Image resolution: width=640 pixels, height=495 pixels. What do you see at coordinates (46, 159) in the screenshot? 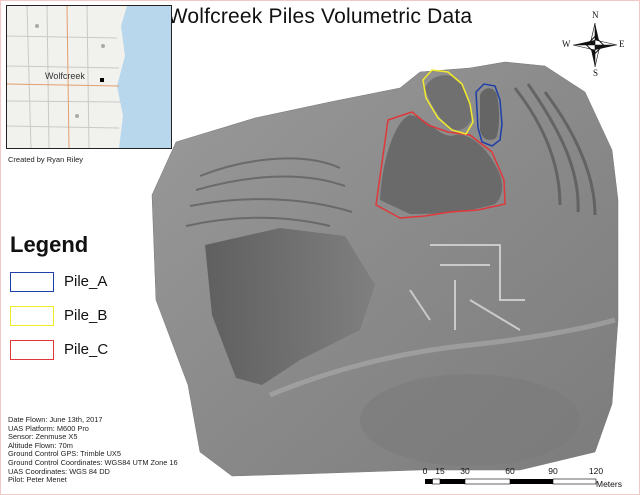
I see `credit-text: Created by Ryan Riley` at bounding box center [46, 159].